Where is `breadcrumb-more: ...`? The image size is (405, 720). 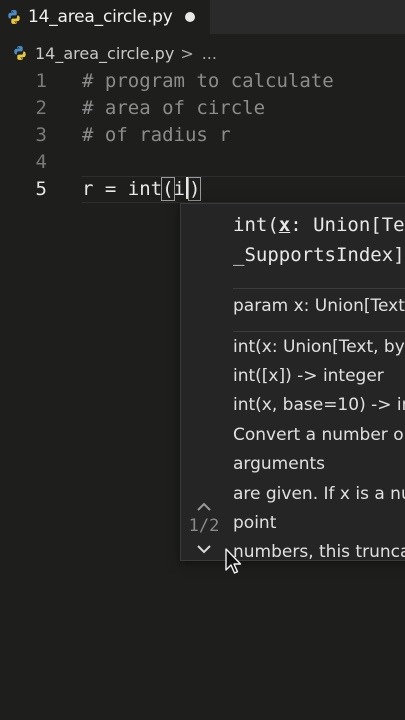 breadcrumb-more: ... is located at coordinates (209, 53).